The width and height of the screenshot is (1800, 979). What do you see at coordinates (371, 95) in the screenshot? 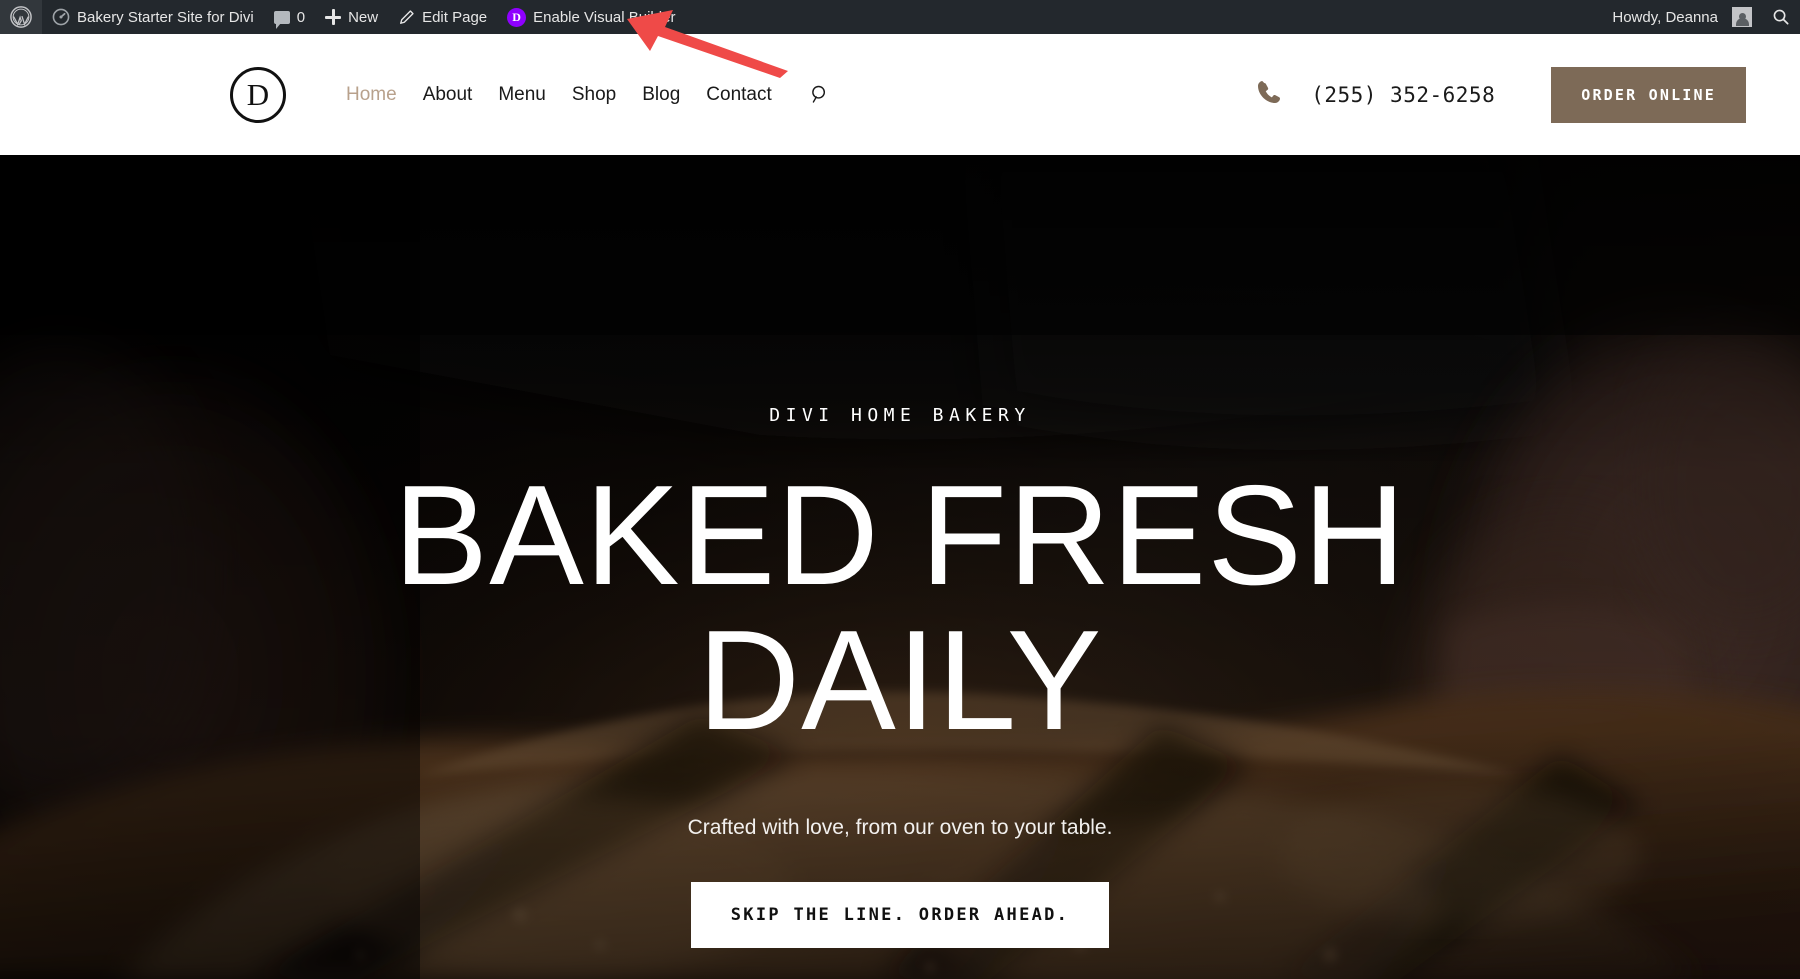
I see `nav-item-home: Home` at bounding box center [371, 95].